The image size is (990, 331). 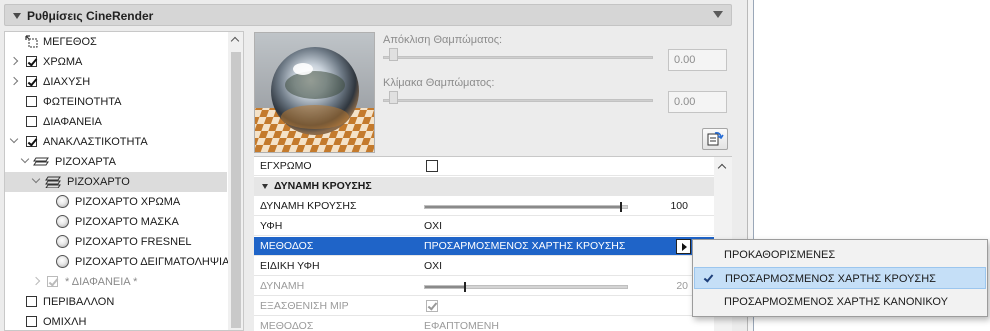 I want to click on blur-scale-input: 0.00, so click(x=697, y=102).